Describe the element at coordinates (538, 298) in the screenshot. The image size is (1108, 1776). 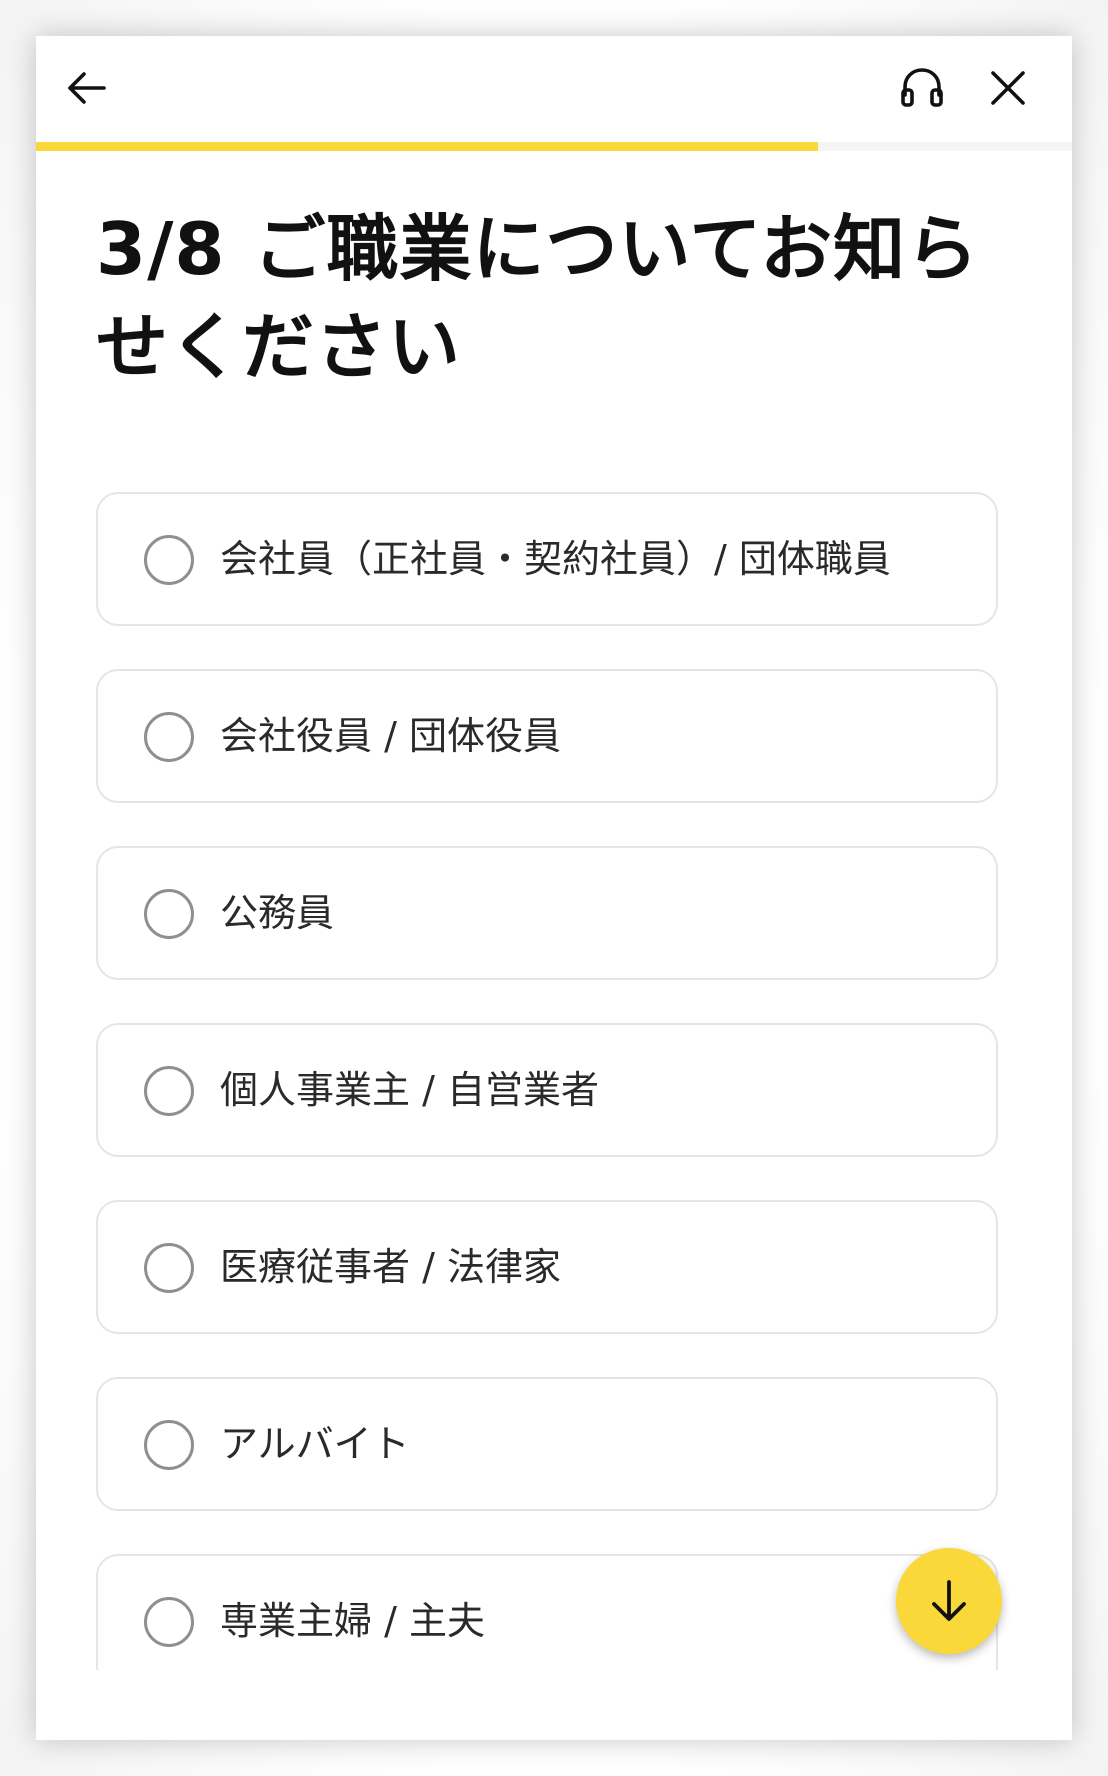
I see `question-text: ご職業についてお知らせください` at that location.